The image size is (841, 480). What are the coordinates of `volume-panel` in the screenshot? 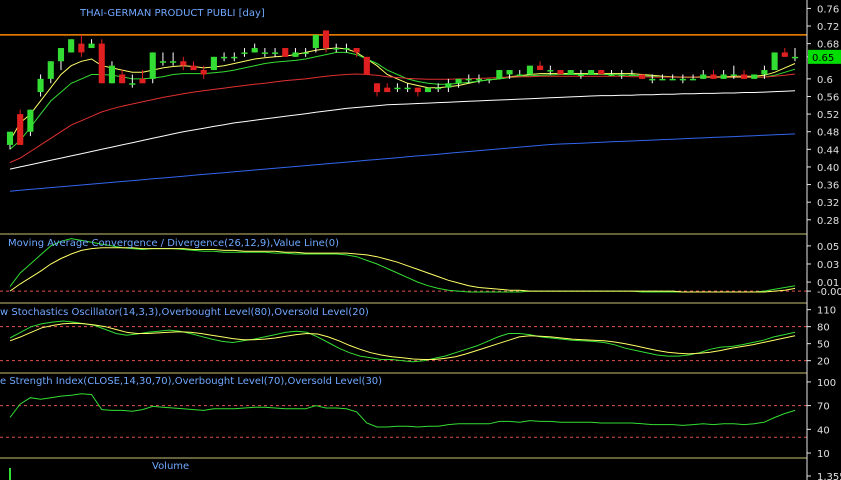 It's located at (10, 474).